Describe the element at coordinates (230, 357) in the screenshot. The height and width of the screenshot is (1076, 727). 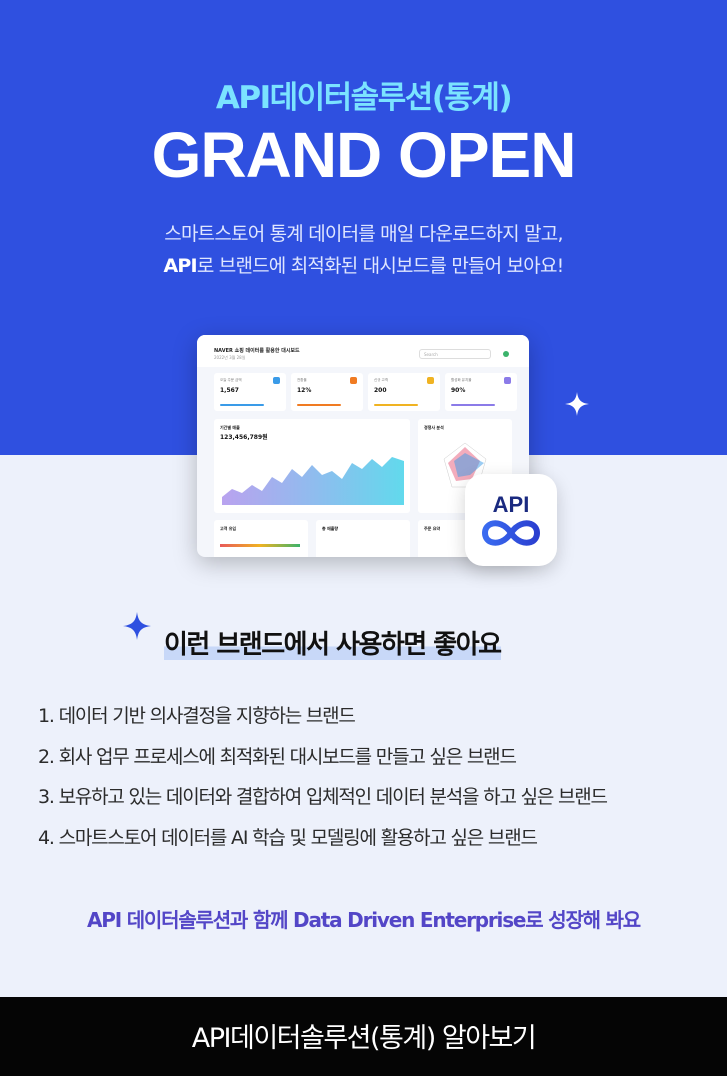
I see `dashboard-date: 2022년 3월 28일` at that location.